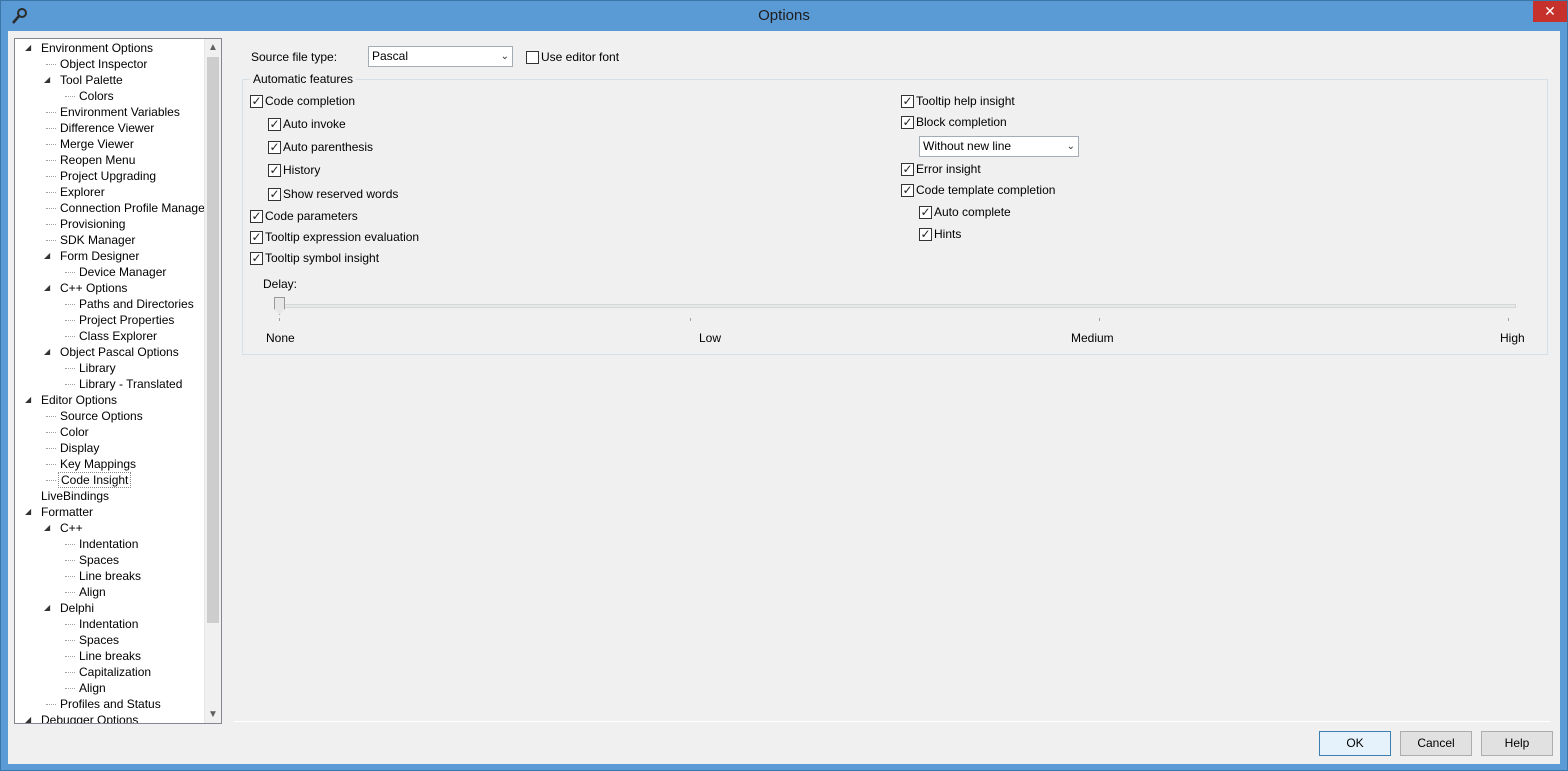 The height and width of the screenshot is (771, 1568). I want to click on help-button: Help, so click(1517, 743).